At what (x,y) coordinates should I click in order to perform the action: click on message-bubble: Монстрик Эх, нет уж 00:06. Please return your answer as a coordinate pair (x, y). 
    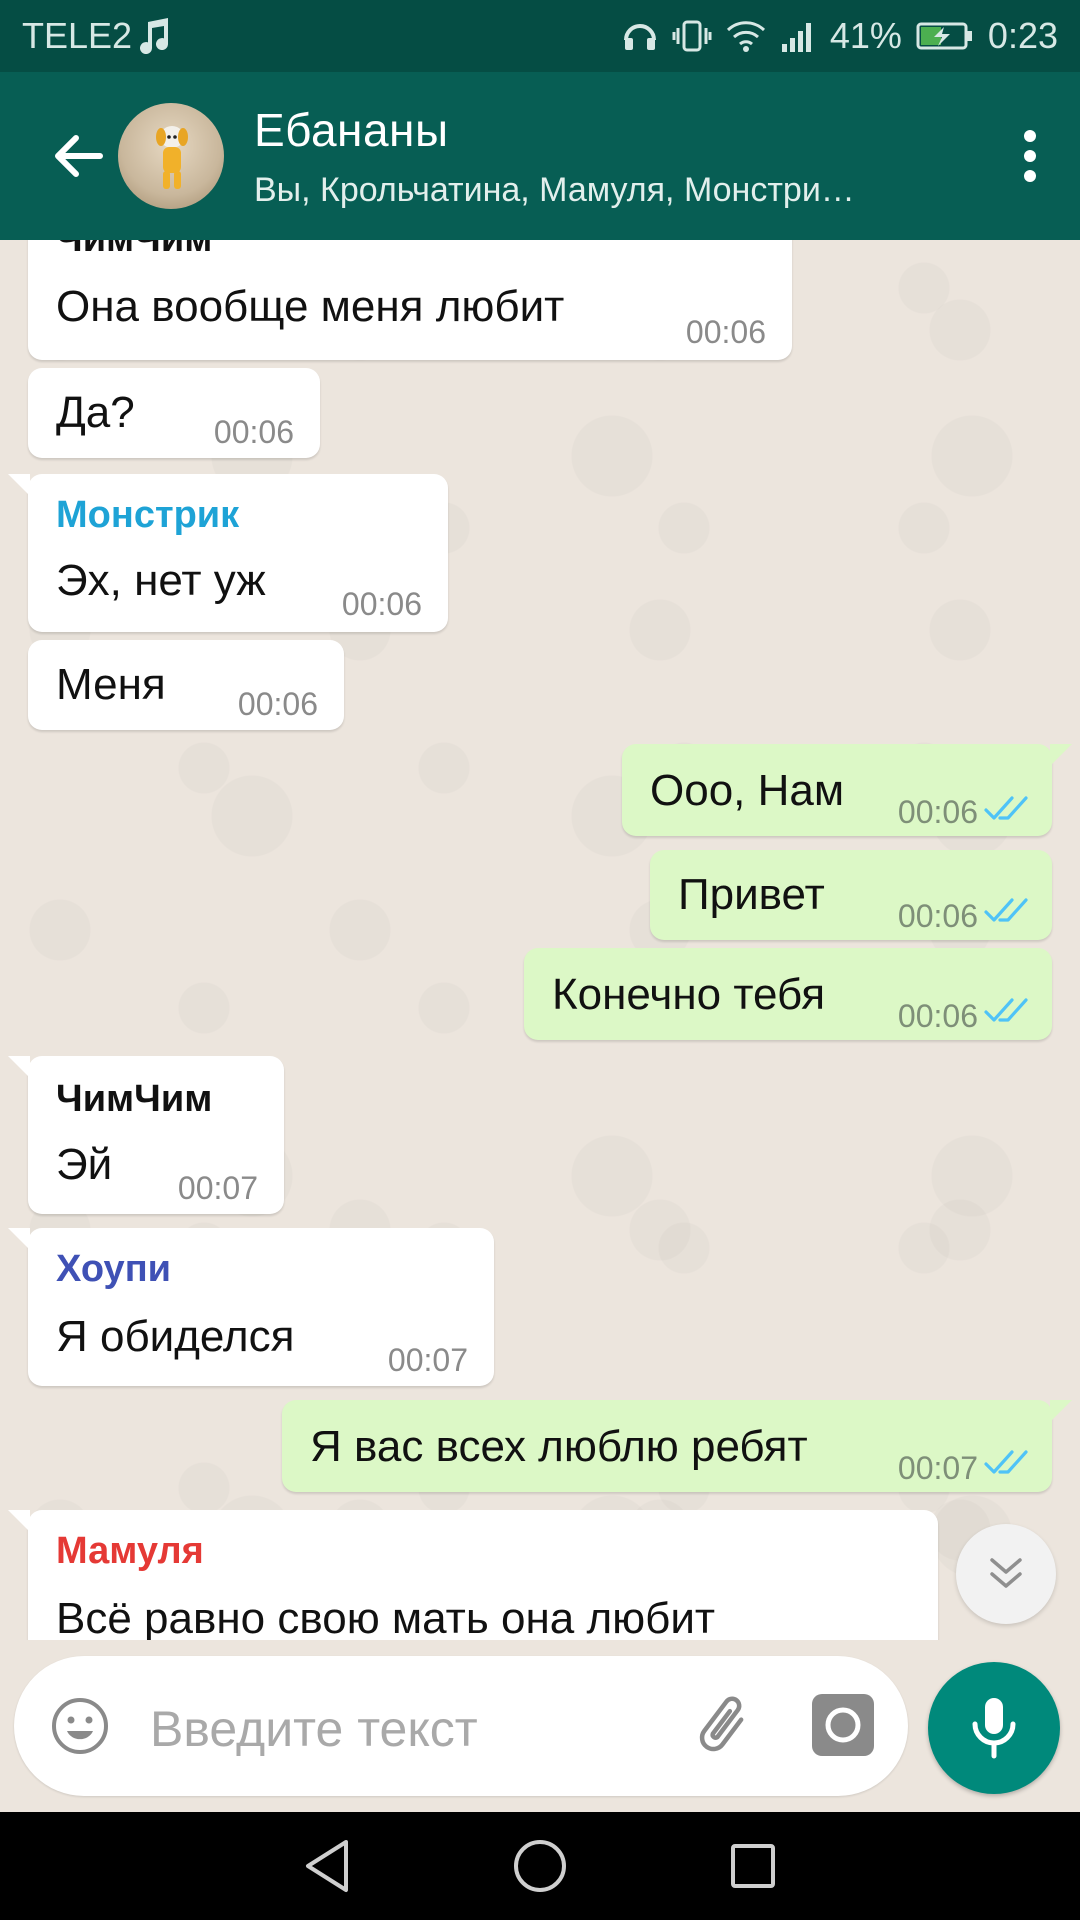
    Looking at the image, I should click on (228, 553).